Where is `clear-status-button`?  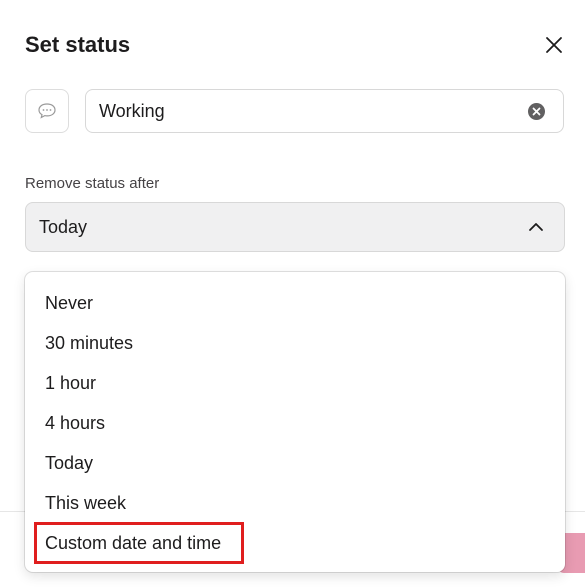
clear-status-button is located at coordinates (536, 111).